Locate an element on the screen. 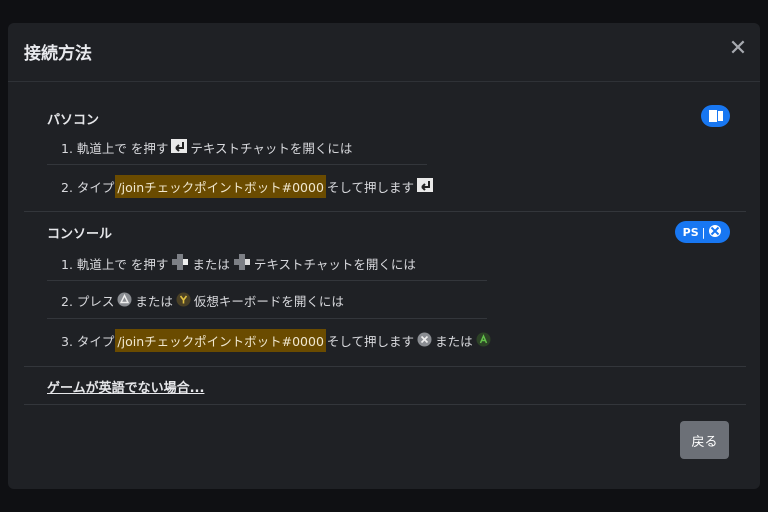 The height and width of the screenshot is (512, 768). pc-step-1-prefix: 1. 軌道上で を押す is located at coordinates (115, 148).